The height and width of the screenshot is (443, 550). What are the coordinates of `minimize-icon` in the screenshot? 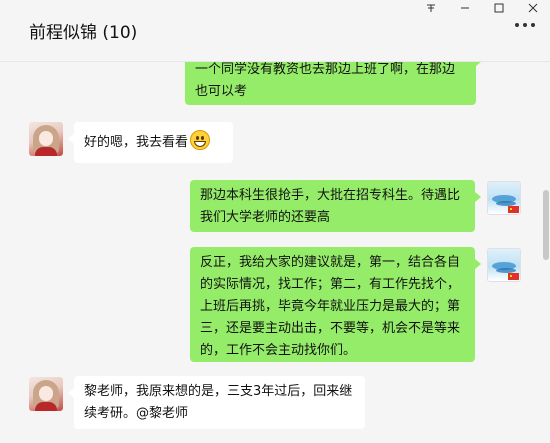 It's located at (465, 8).